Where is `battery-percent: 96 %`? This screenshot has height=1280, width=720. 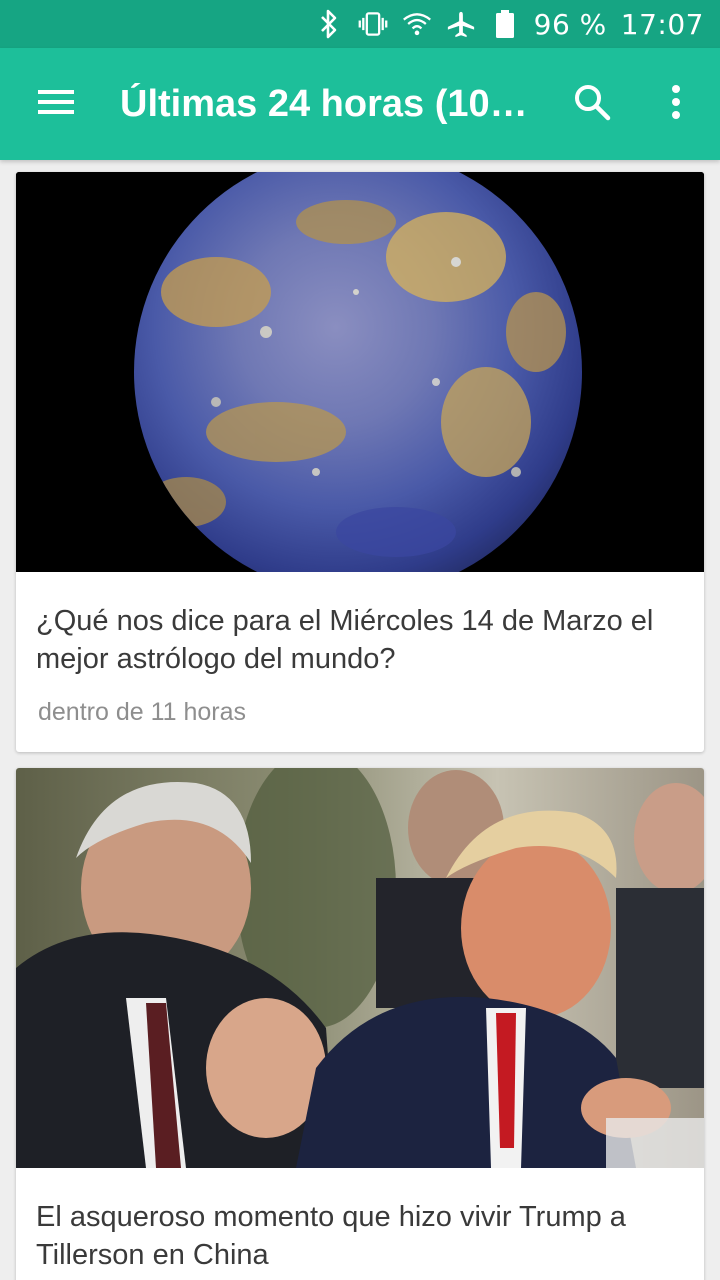 battery-percent: 96 % is located at coordinates (570, 24).